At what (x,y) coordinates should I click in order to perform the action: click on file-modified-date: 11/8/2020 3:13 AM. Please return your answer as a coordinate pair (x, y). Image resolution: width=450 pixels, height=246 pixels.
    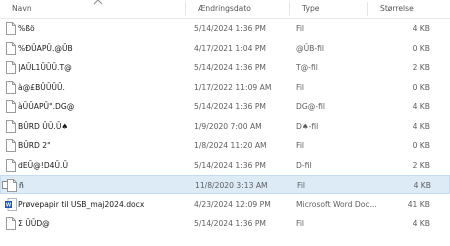
    Looking at the image, I should click on (231, 185).